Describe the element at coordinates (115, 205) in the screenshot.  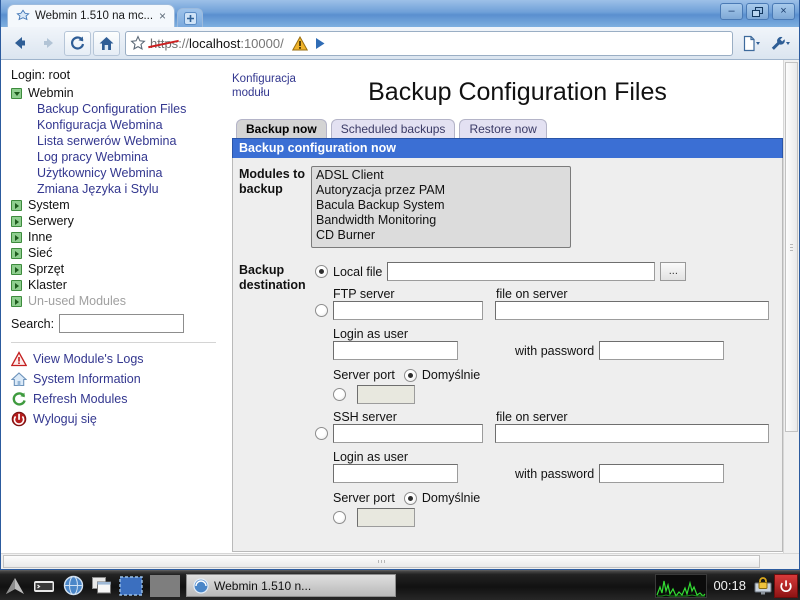
I see `sidebar-category-system: System` at that location.